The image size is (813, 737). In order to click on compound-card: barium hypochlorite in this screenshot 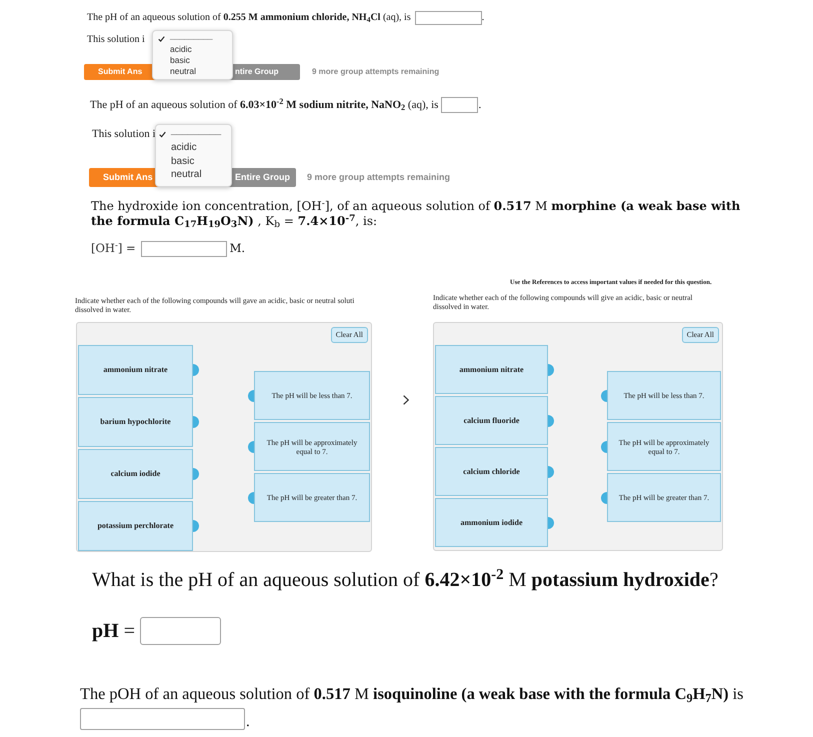, I will do `click(135, 422)`.